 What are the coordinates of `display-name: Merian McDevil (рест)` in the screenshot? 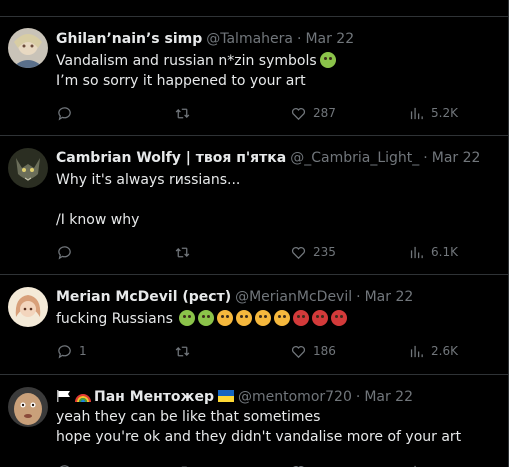 It's located at (143, 297).